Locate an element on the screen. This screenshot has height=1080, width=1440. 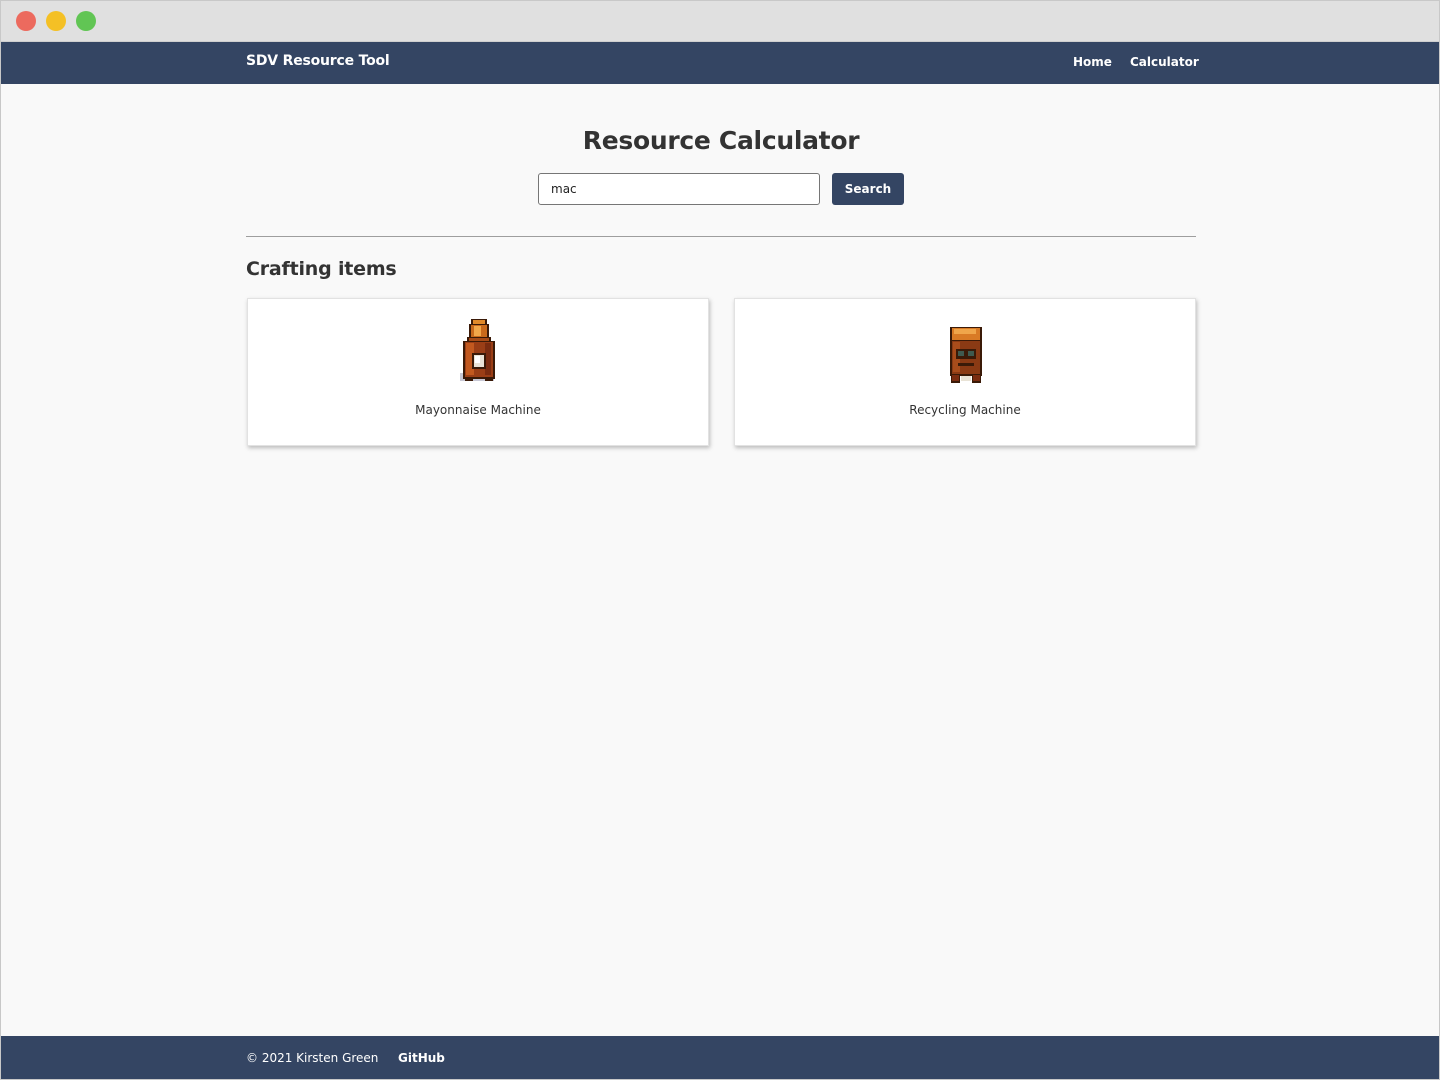
close-window-button is located at coordinates (26, 21).